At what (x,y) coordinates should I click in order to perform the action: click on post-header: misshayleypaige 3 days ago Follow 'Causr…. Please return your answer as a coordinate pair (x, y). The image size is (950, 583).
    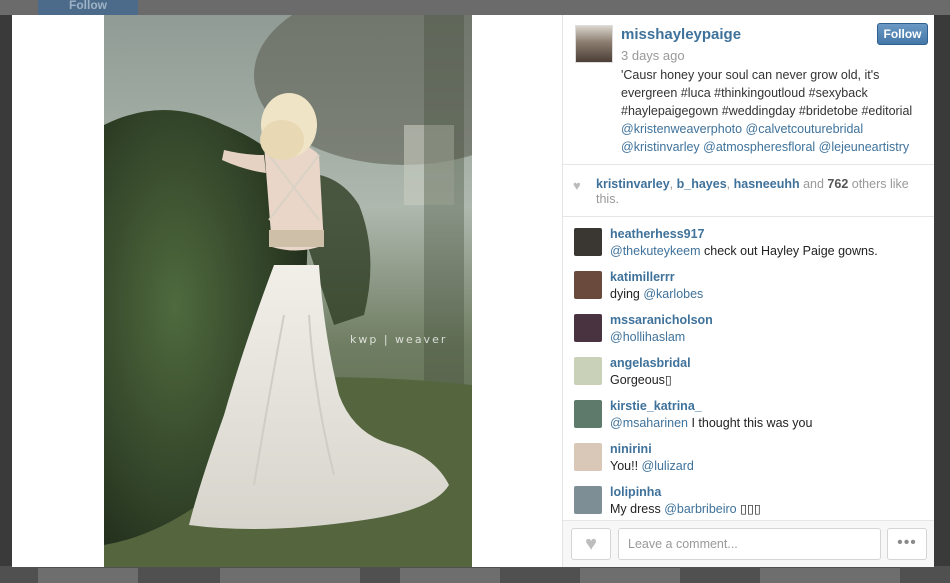
    Looking at the image, I should click on (748, 90).